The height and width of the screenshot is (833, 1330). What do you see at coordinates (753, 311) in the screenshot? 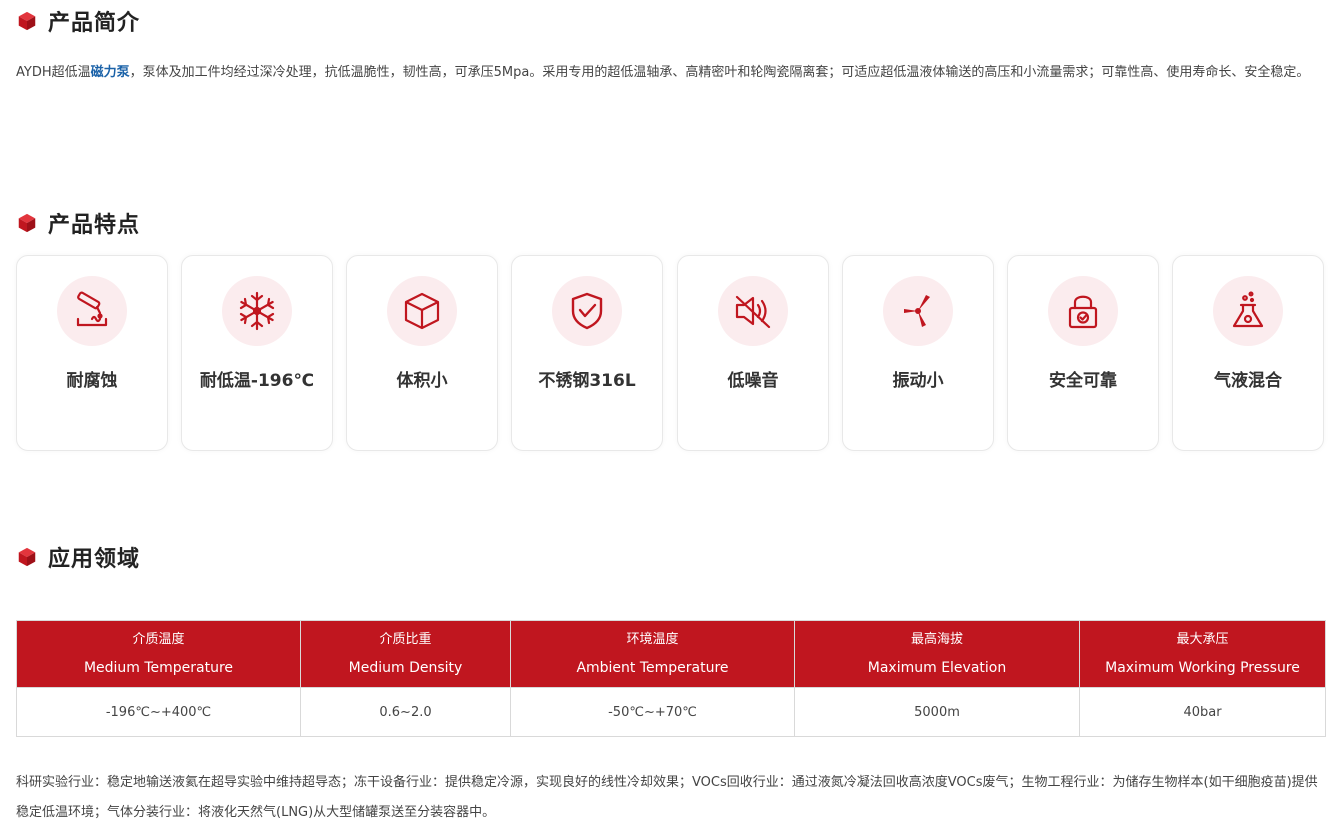
I see `speaker-mute-icon` at bounding box center [753, 311].